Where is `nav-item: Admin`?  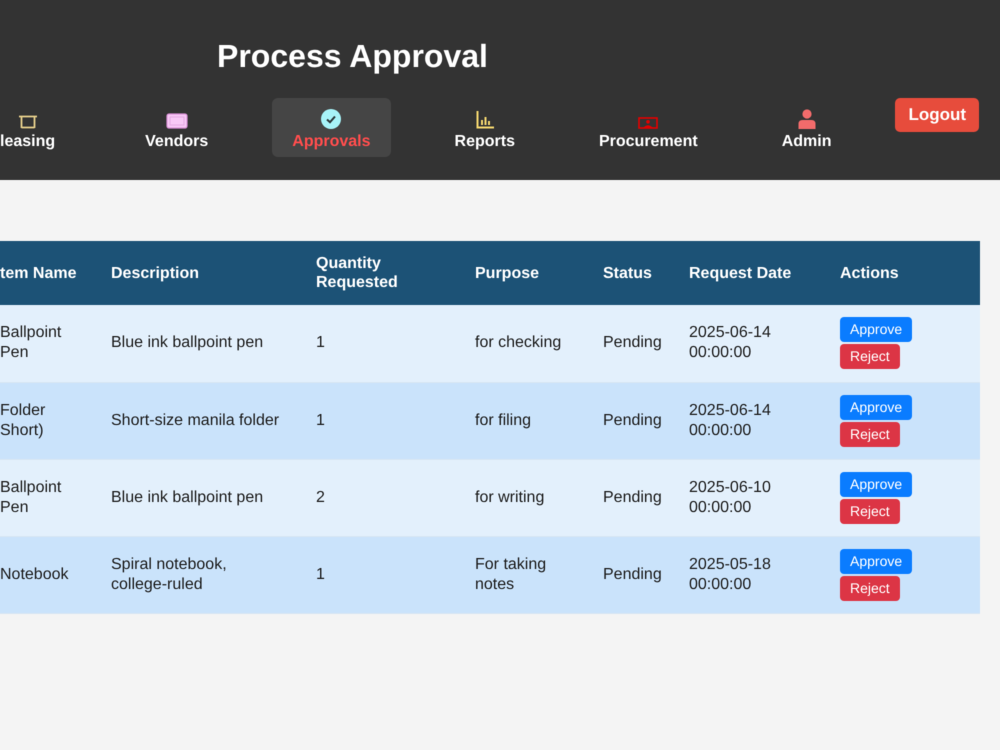 nav-item: Admin is located at coordinates (807, 127).